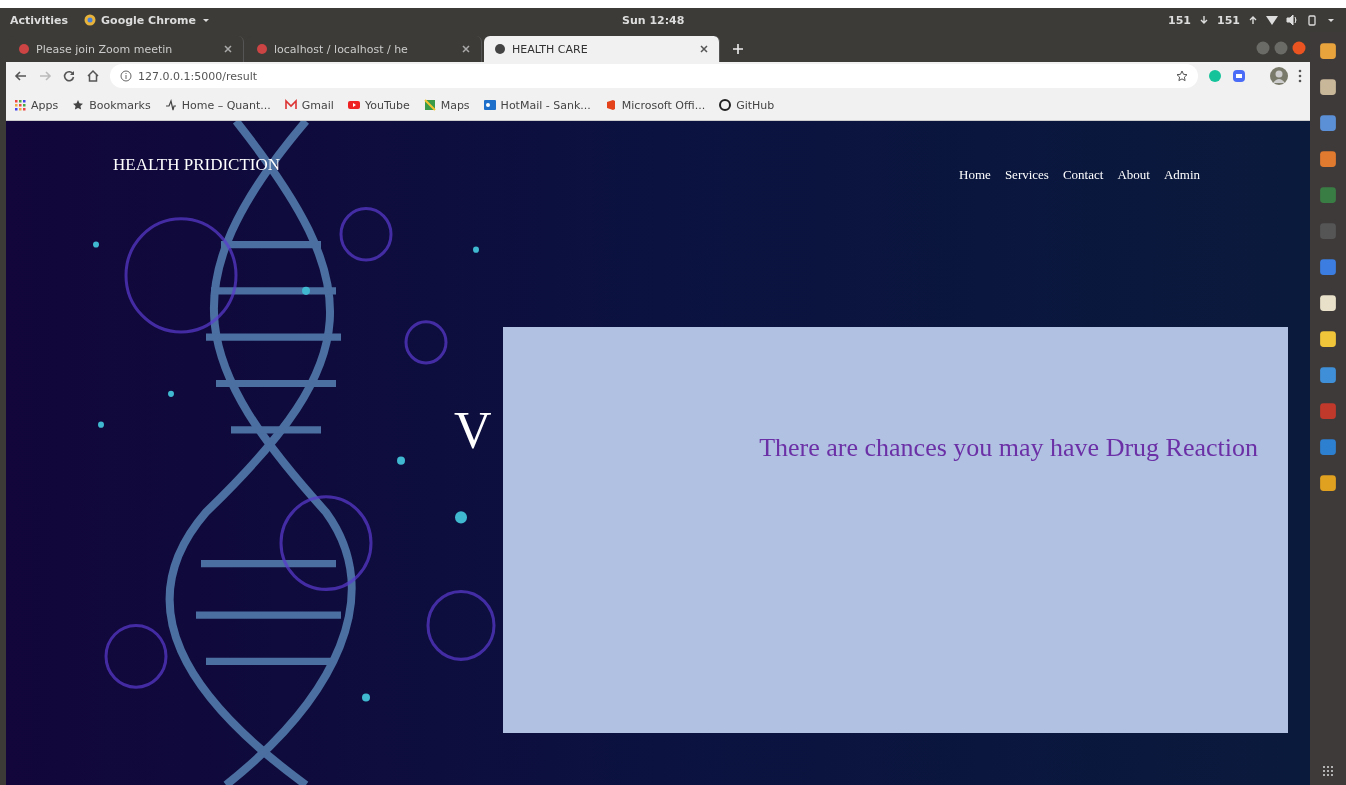 Image resolution: width=1346 pixels, height=785 pixels. I want to click on info-icon, so click(126, 76).